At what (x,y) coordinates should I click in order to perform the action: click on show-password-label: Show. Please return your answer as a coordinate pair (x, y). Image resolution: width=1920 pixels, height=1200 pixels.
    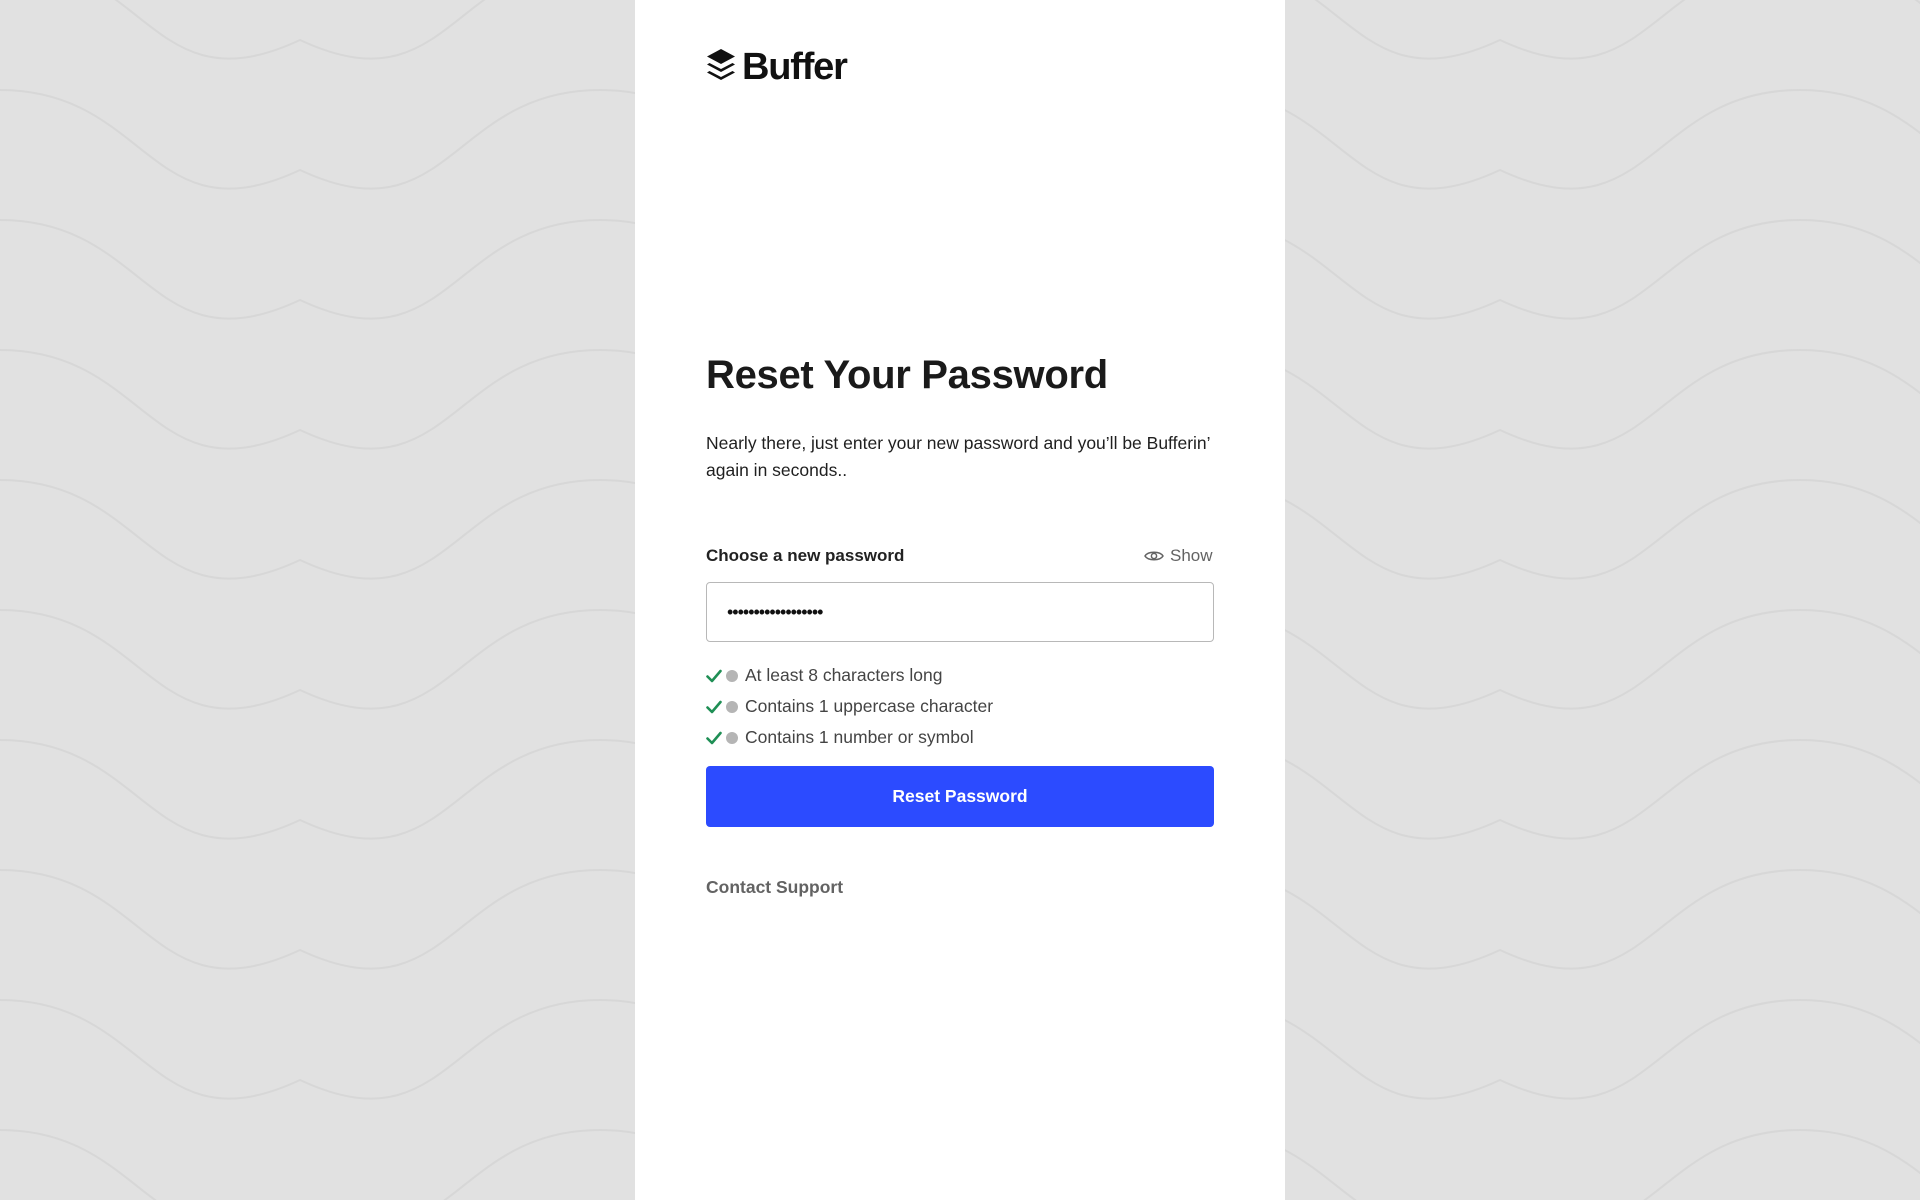
    Looking at the image, I should click on (1191, 555).